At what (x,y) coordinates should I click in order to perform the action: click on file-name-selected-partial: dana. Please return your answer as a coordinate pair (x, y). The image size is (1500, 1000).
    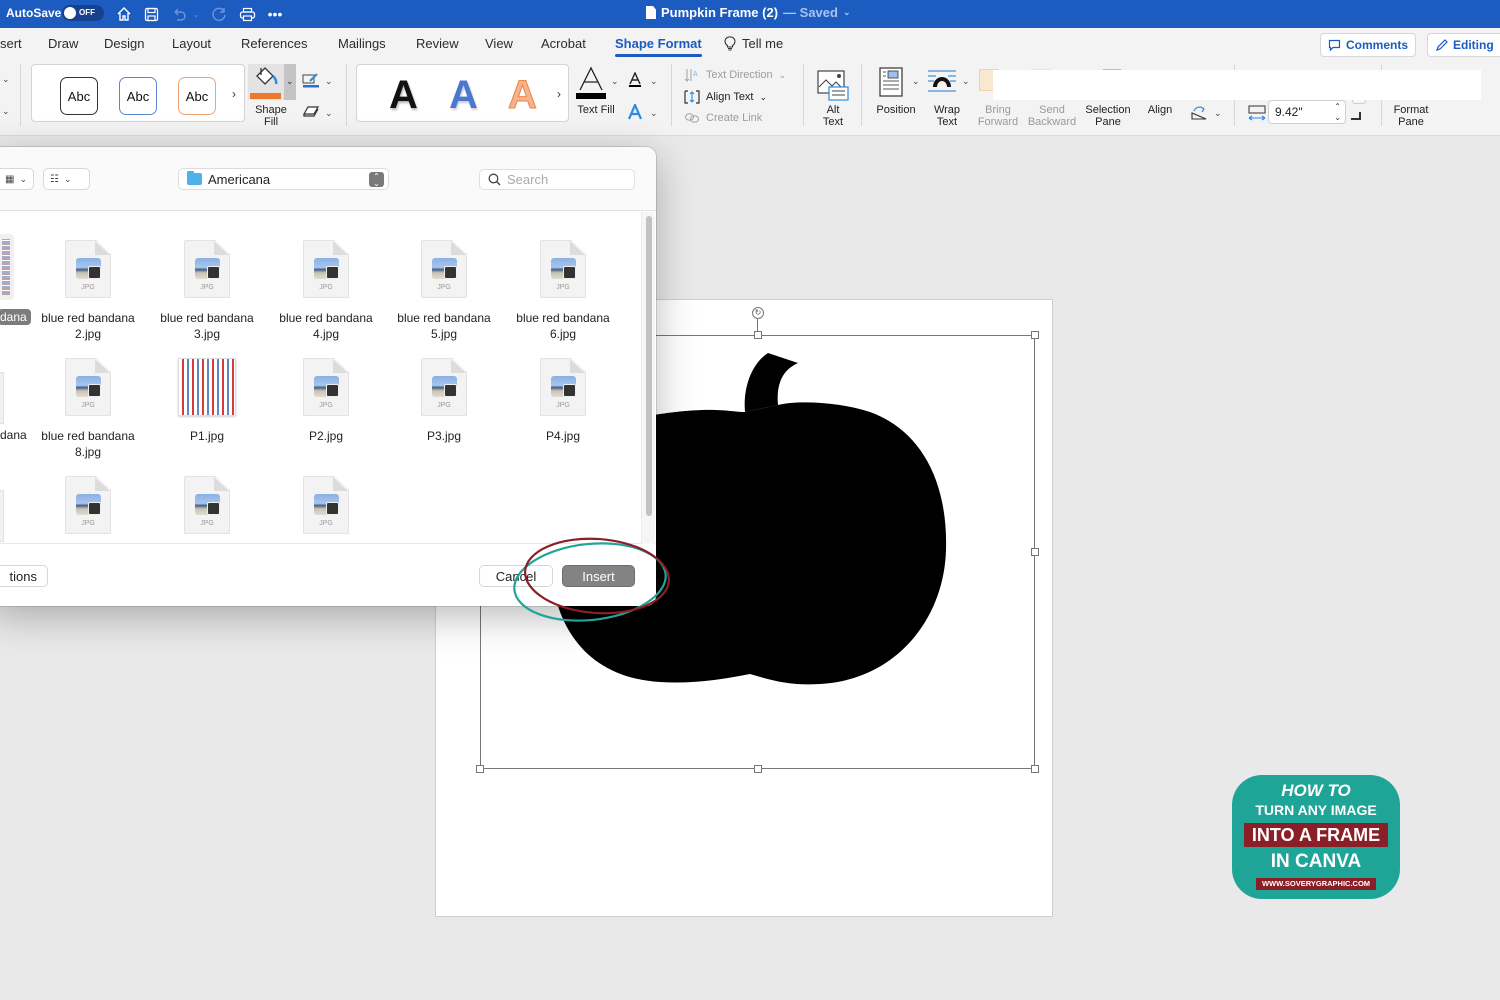
    Looking at the image, I should click on (15, 317).